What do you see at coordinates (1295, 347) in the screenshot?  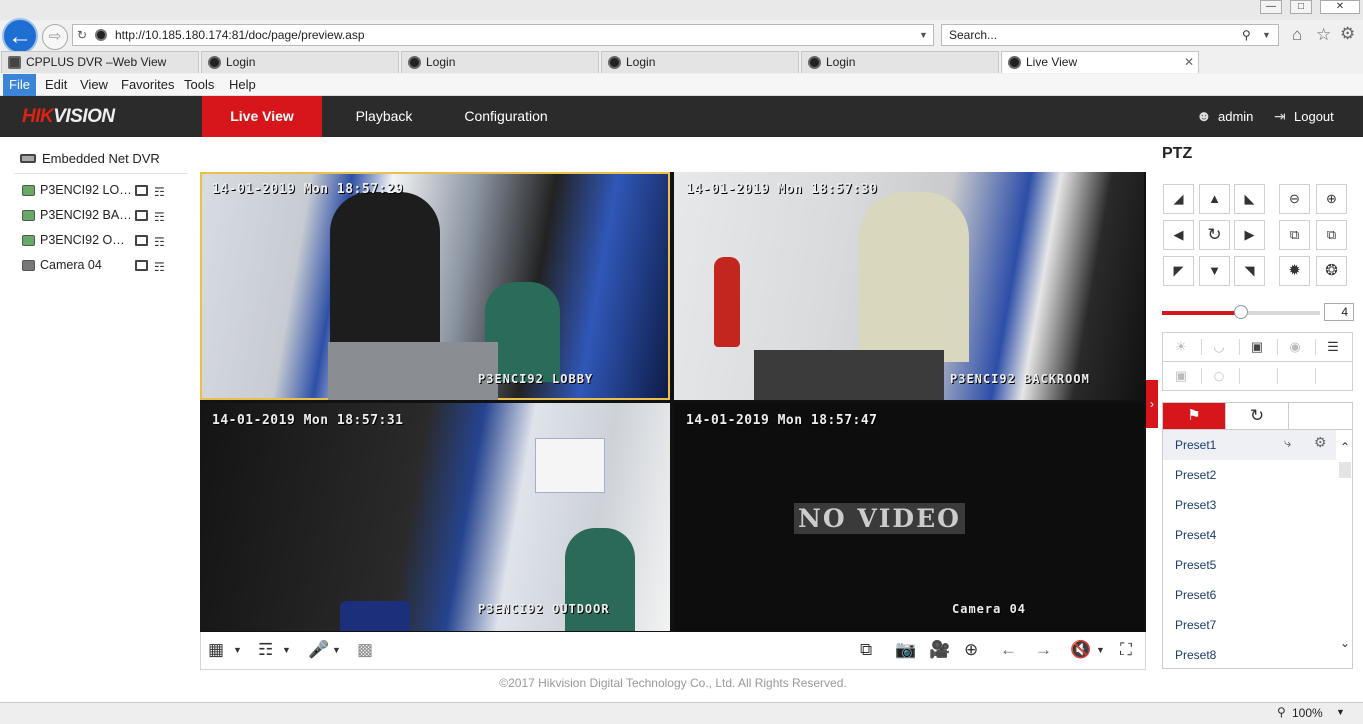 I see `lens-init-icon: ◉` at bounding box center [1295, 347].